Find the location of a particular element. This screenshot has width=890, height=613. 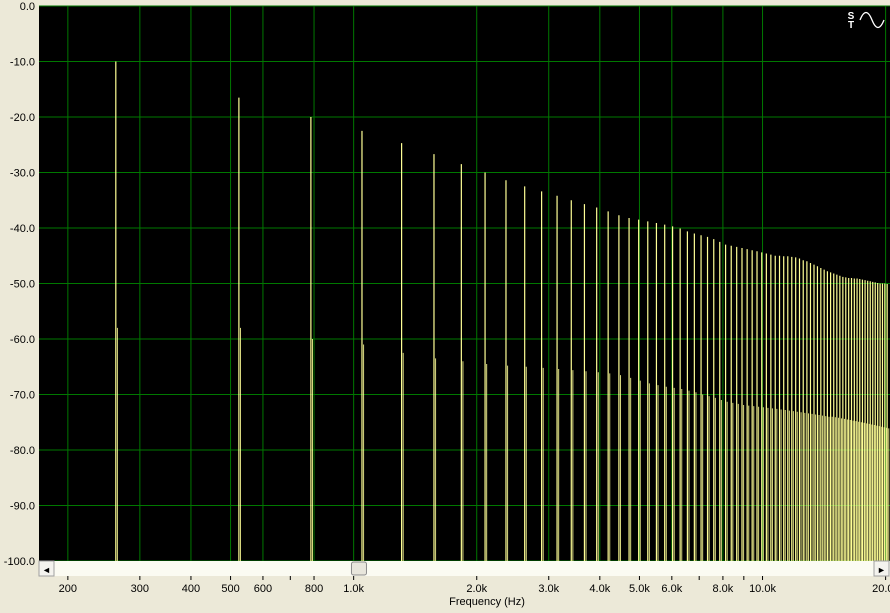

x-axis-label: Frequency (Hz) is located at coordinates (487, 602).